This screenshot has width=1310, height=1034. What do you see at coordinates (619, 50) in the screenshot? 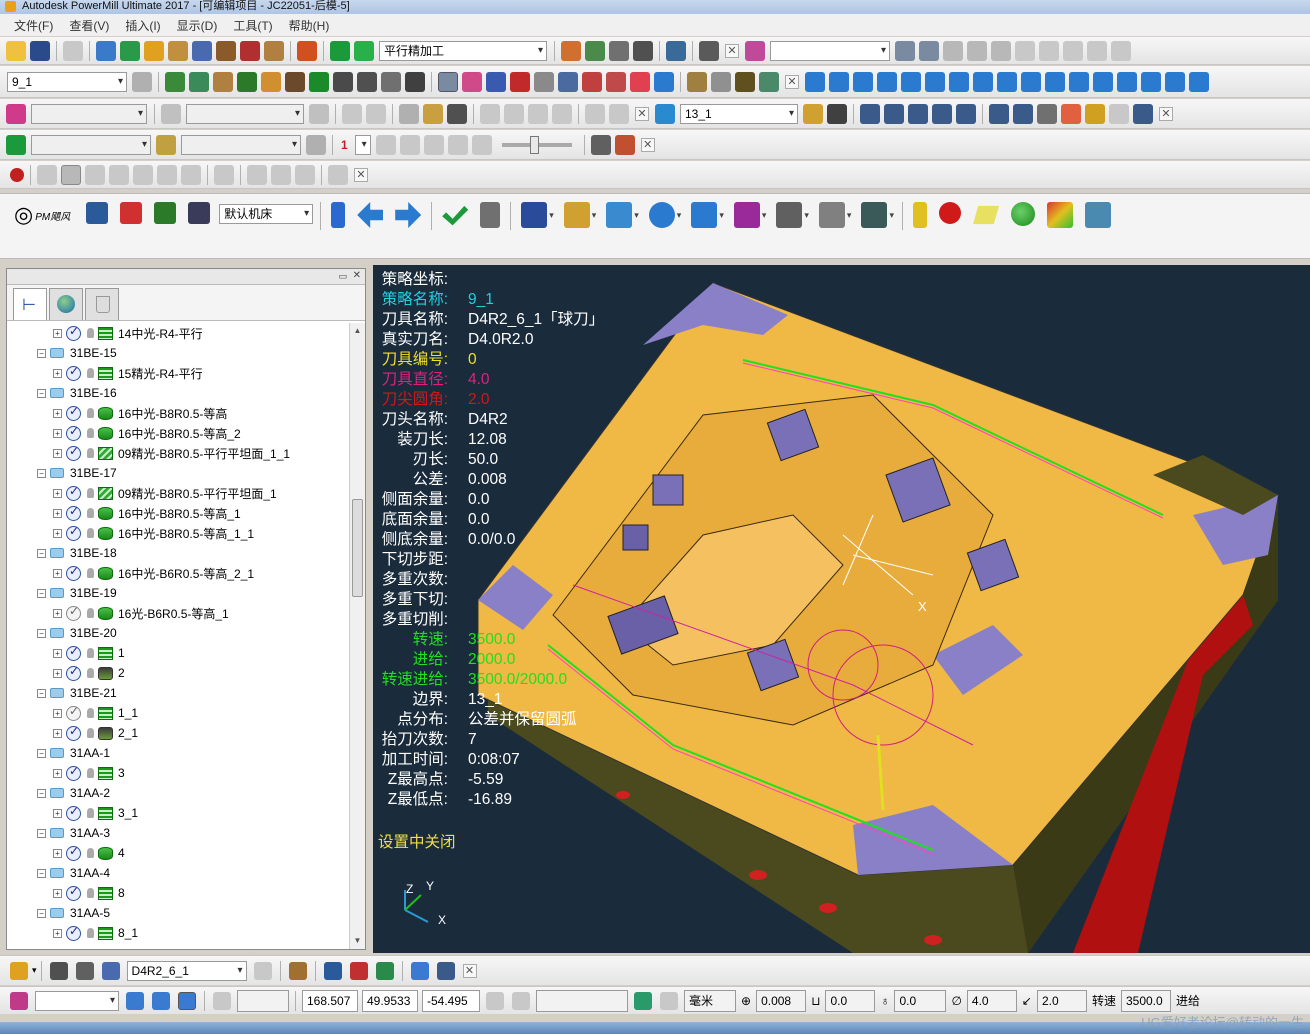
I see `calculator-icon` at bounding box center [619, 50].